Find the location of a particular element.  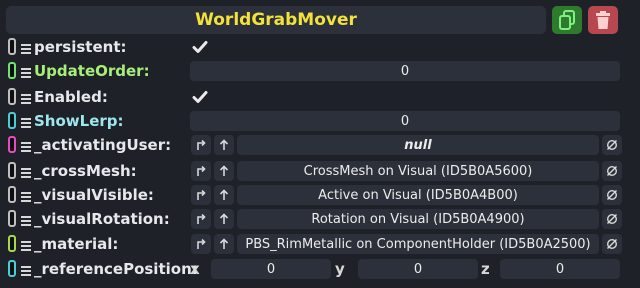

field-label: _referencePosition: is located at coordinates (116, 269).